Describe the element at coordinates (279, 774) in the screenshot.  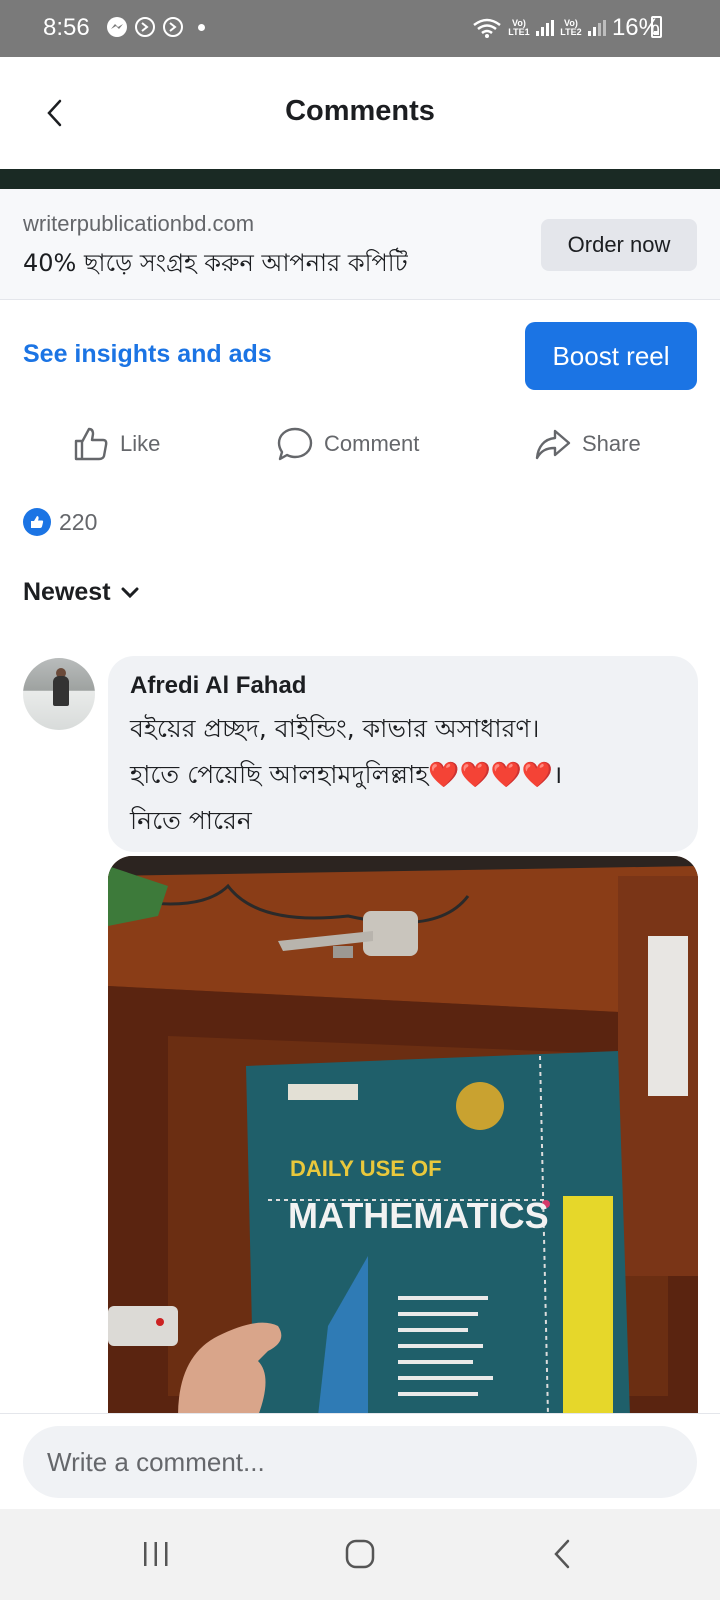
I see `comment-line-2-text: হাতে পেয়েছি আলহামদুলিল্লাহ` at that location.